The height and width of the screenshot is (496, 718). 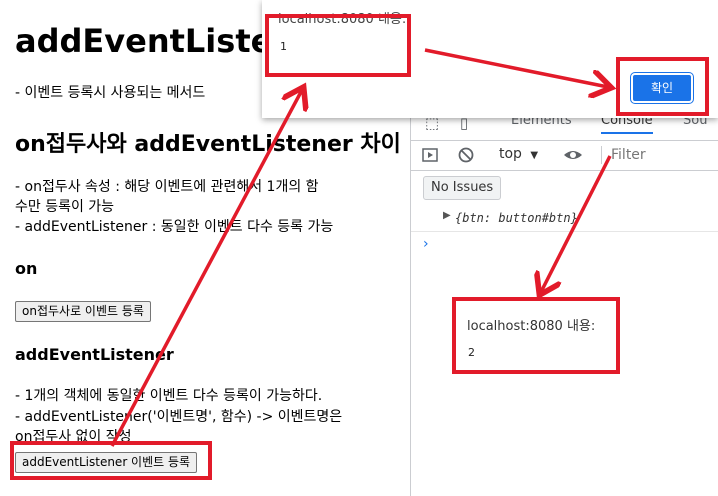 What do you see at coordinates (430, 155) in the screenshot?
I see `sidebar-toggle-icon` at bounding box center [430, 155].